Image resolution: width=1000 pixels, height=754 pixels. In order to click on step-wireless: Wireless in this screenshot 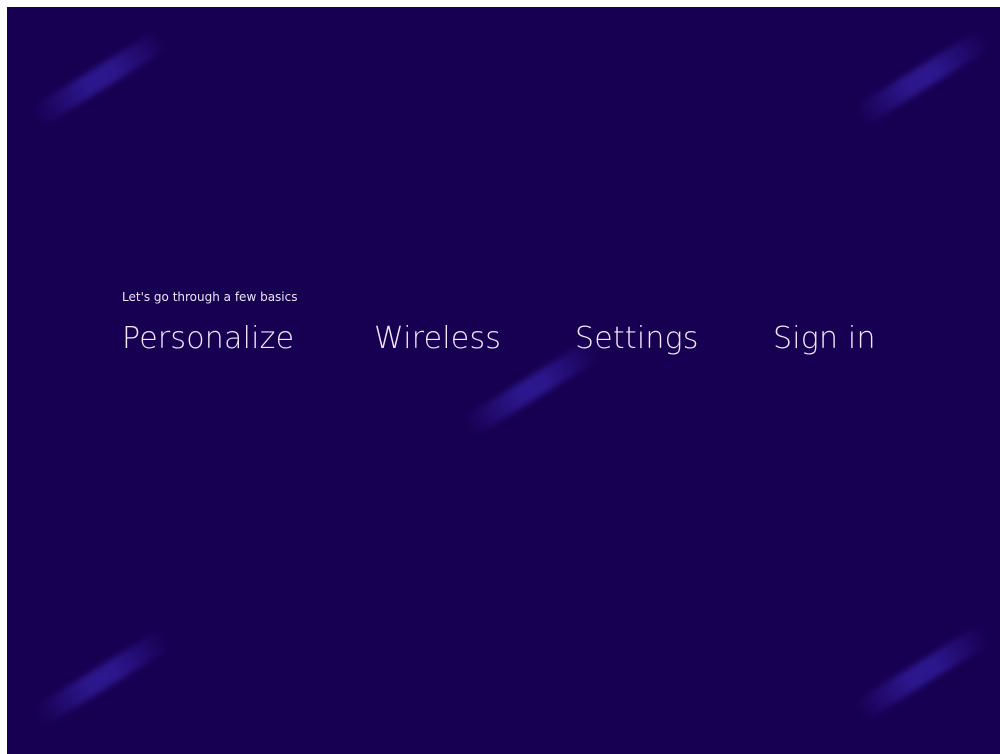, I will do `click(438, 338)`.